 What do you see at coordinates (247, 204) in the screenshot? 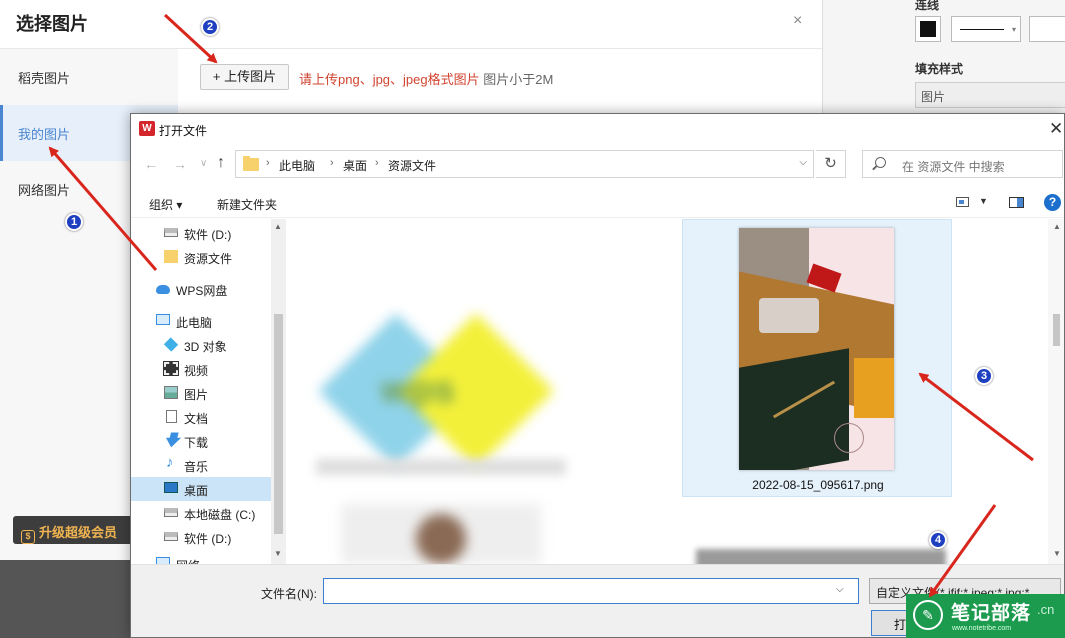
I see `new-folder-button: 新建文件夹` at bounding box center [247, 204].